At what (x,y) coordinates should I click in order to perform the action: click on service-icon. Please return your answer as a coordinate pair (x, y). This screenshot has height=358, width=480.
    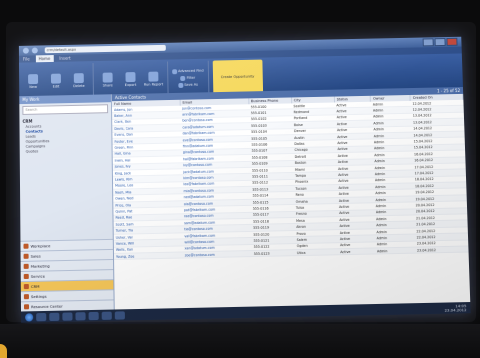
    Looking at the image, I should click on (26, 276).